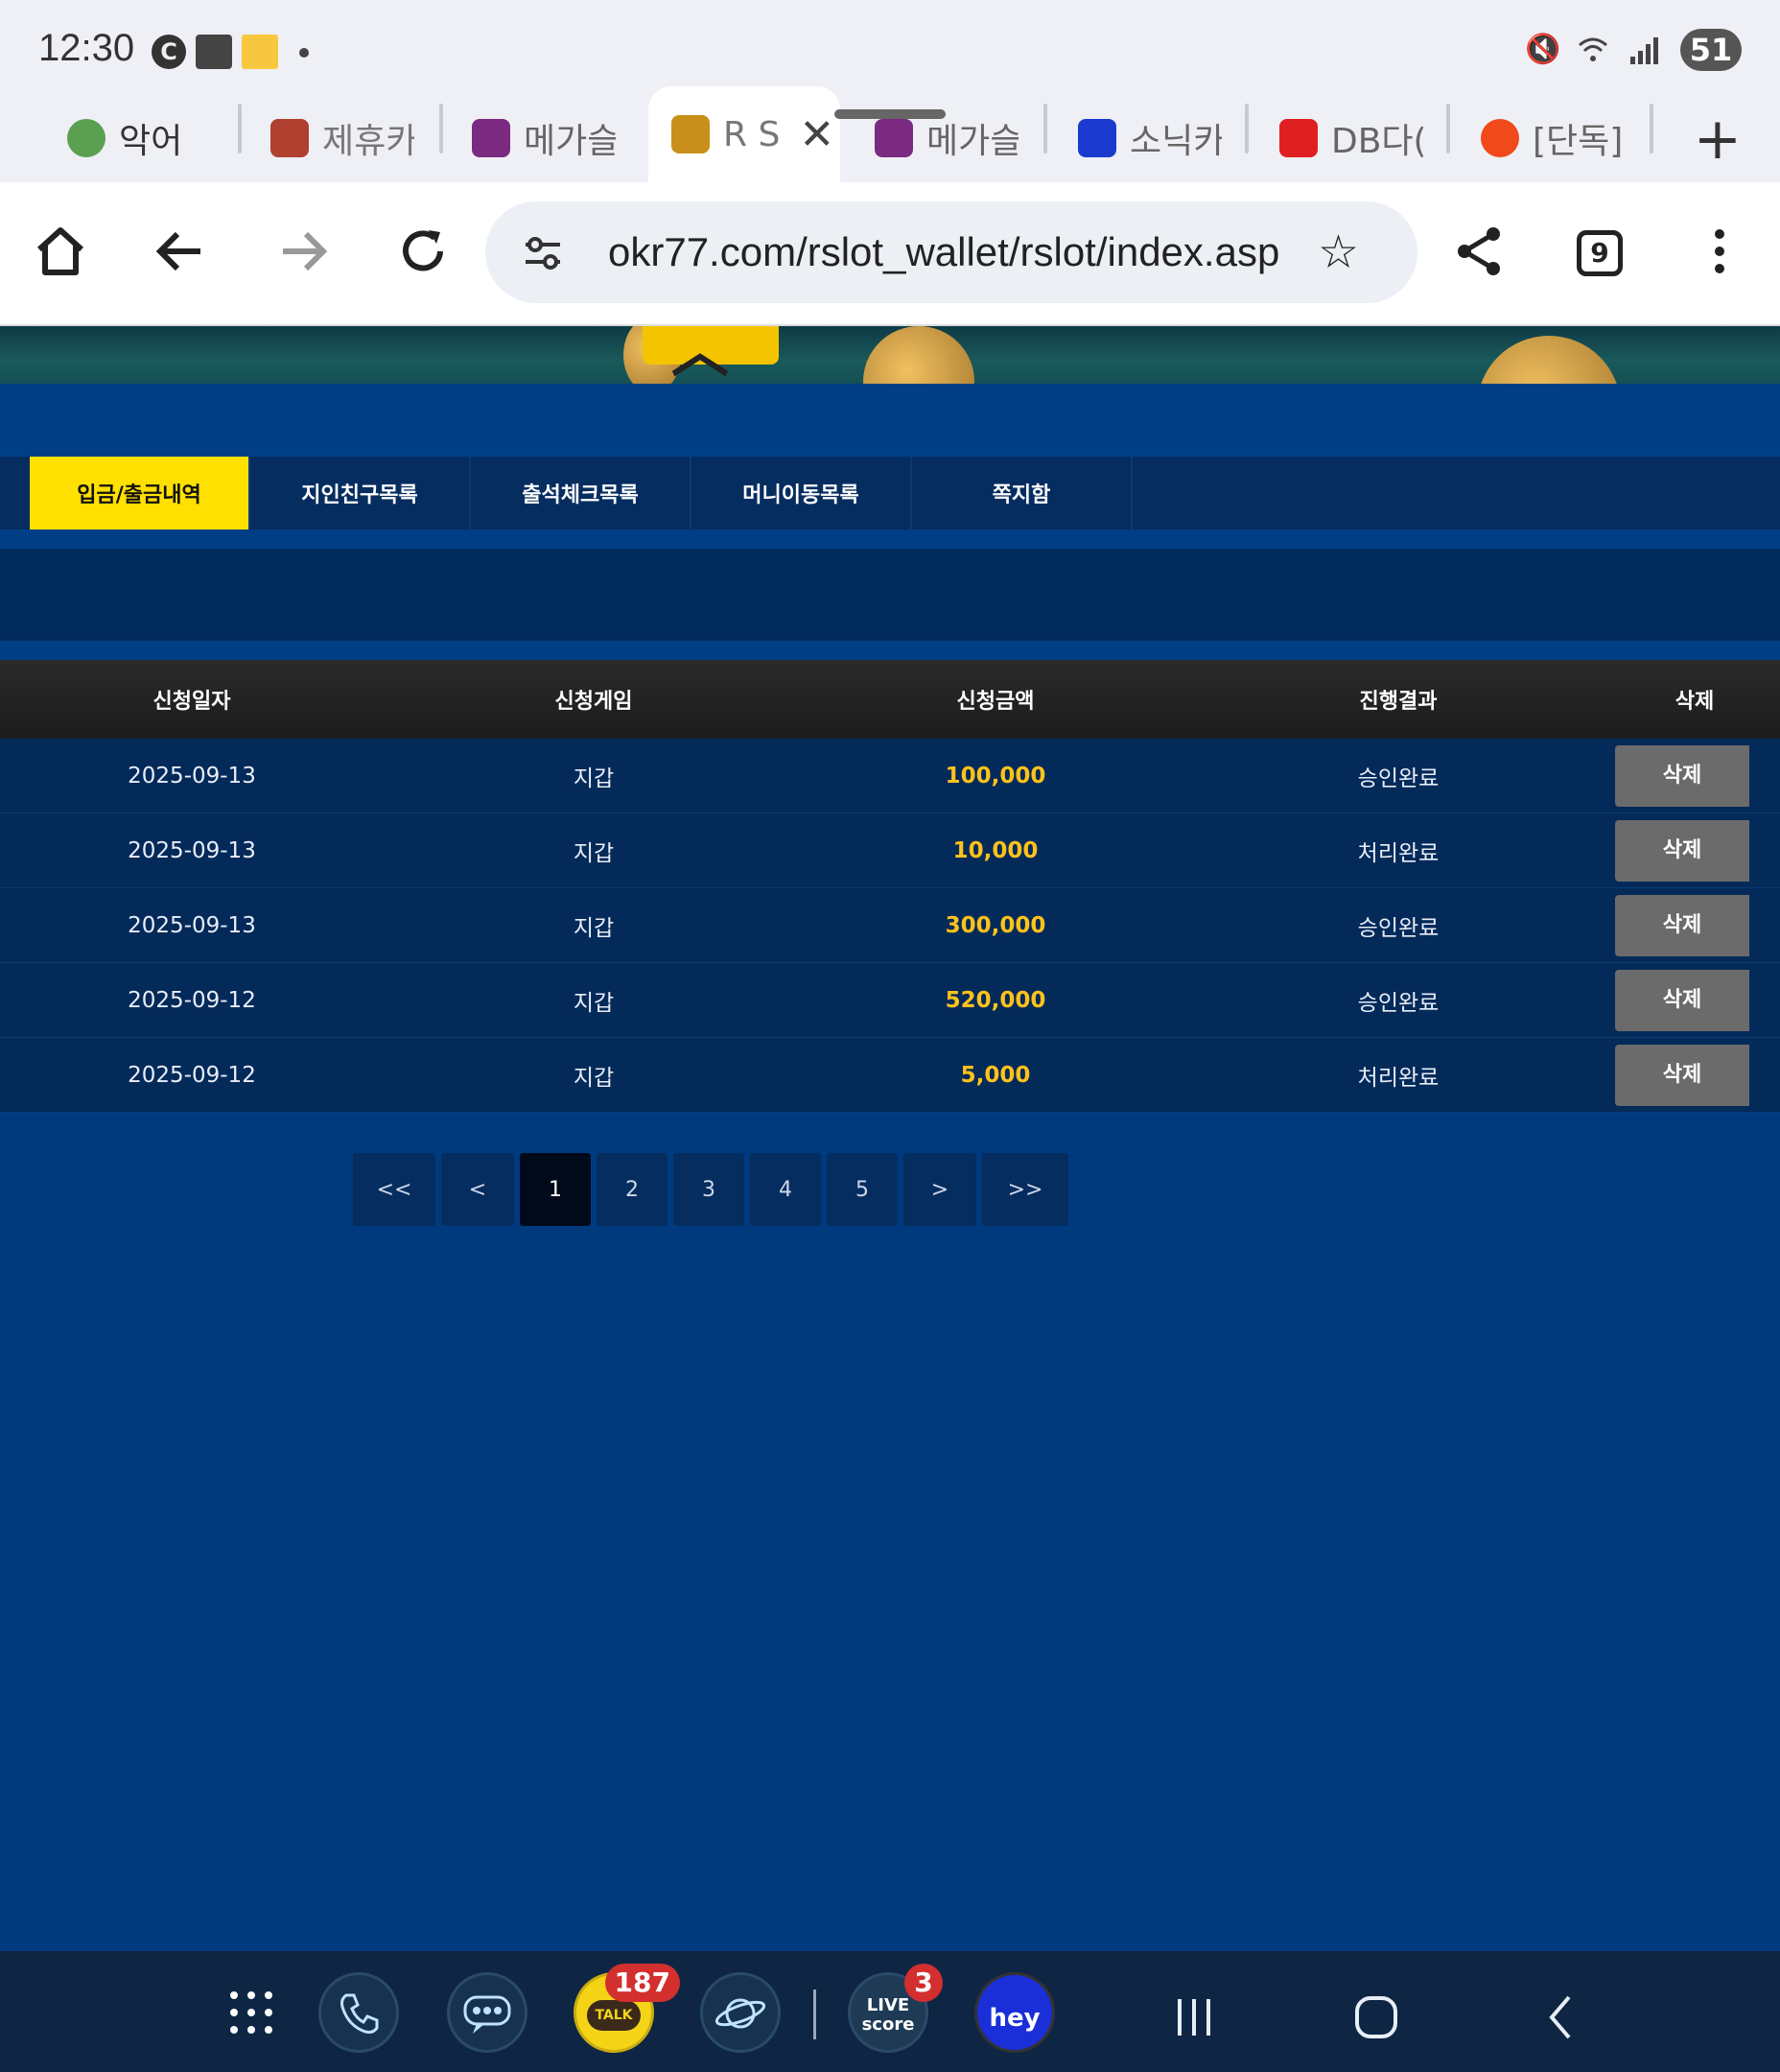  What do you see at coordinates (1562, 2017) in the screenshot?
I see `back-nav-button` at bounding box center [1562, 2017].